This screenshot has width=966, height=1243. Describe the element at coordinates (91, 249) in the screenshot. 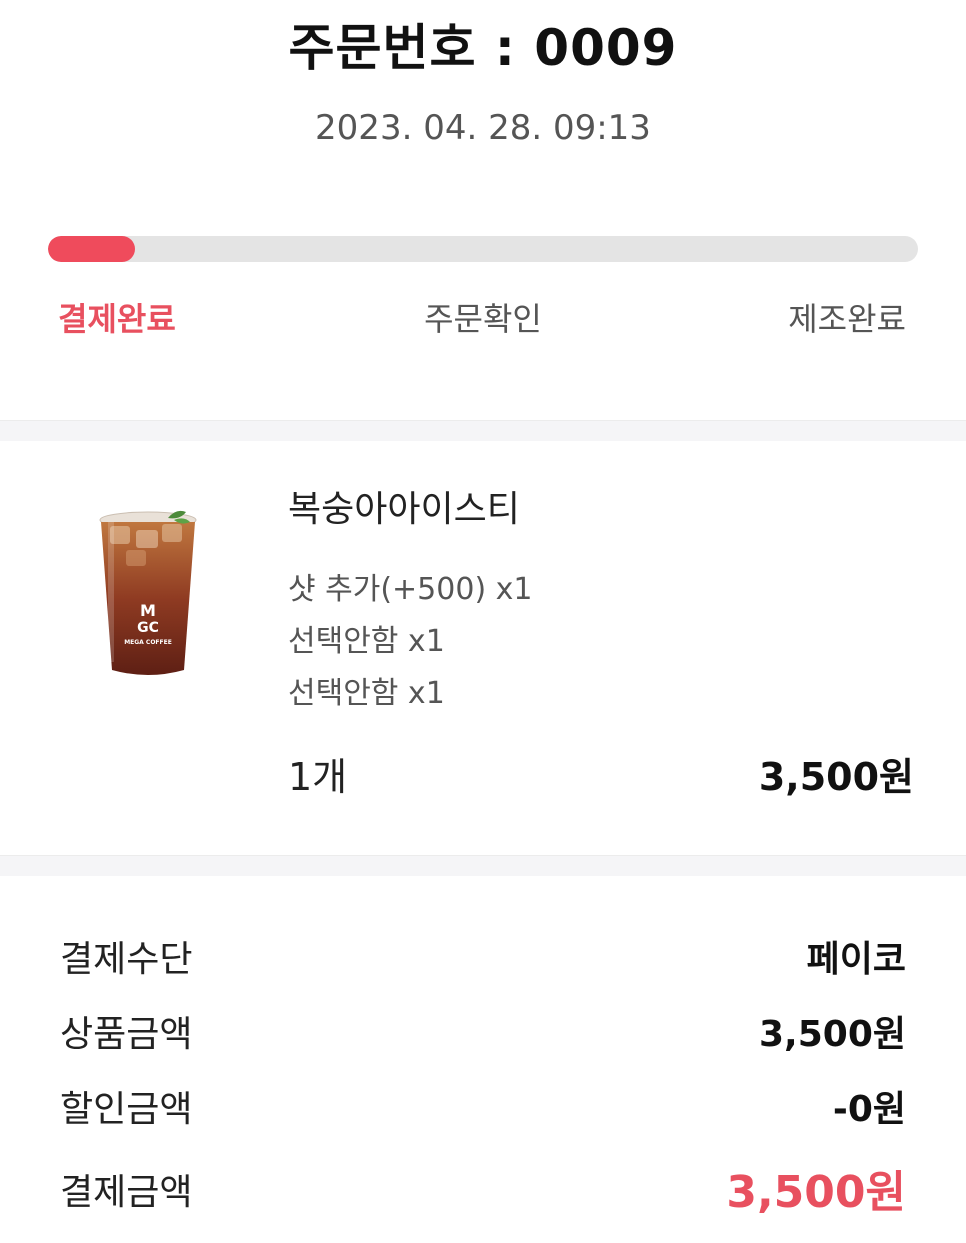

I see `order-progress-fill` at that location.